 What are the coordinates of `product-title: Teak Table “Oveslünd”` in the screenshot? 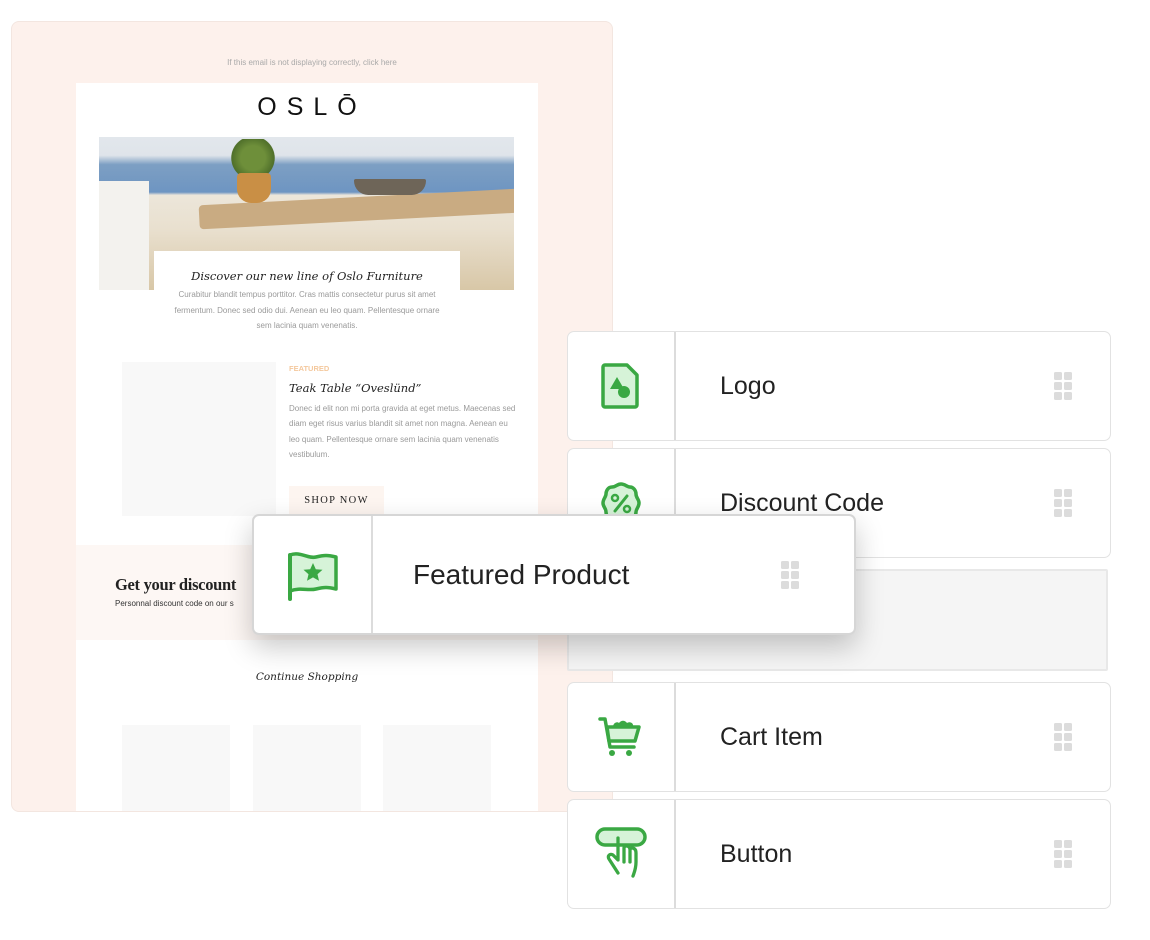 It's located at (355, 388).